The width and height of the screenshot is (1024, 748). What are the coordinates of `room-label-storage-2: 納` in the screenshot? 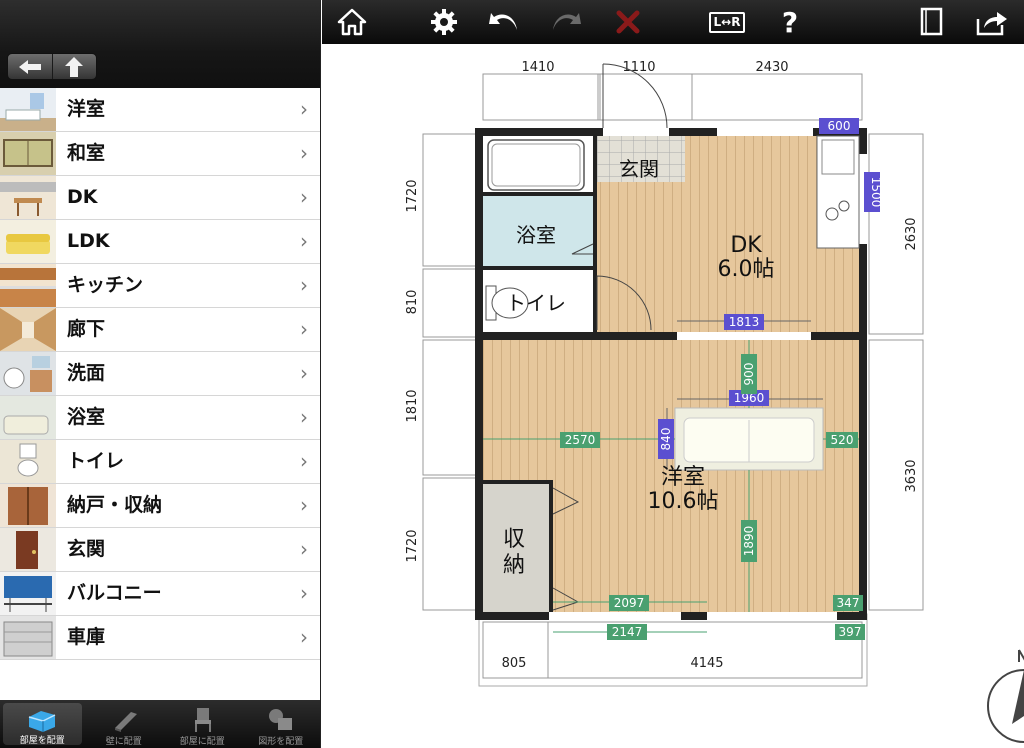 It's located at (514, 565).